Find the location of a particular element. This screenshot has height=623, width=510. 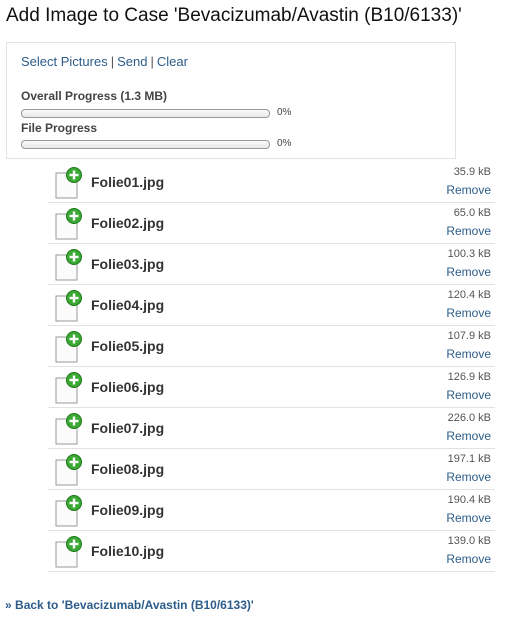

file-row: Folie08.jpg 197.1 kB Remove is located at coordinates (271, 469).